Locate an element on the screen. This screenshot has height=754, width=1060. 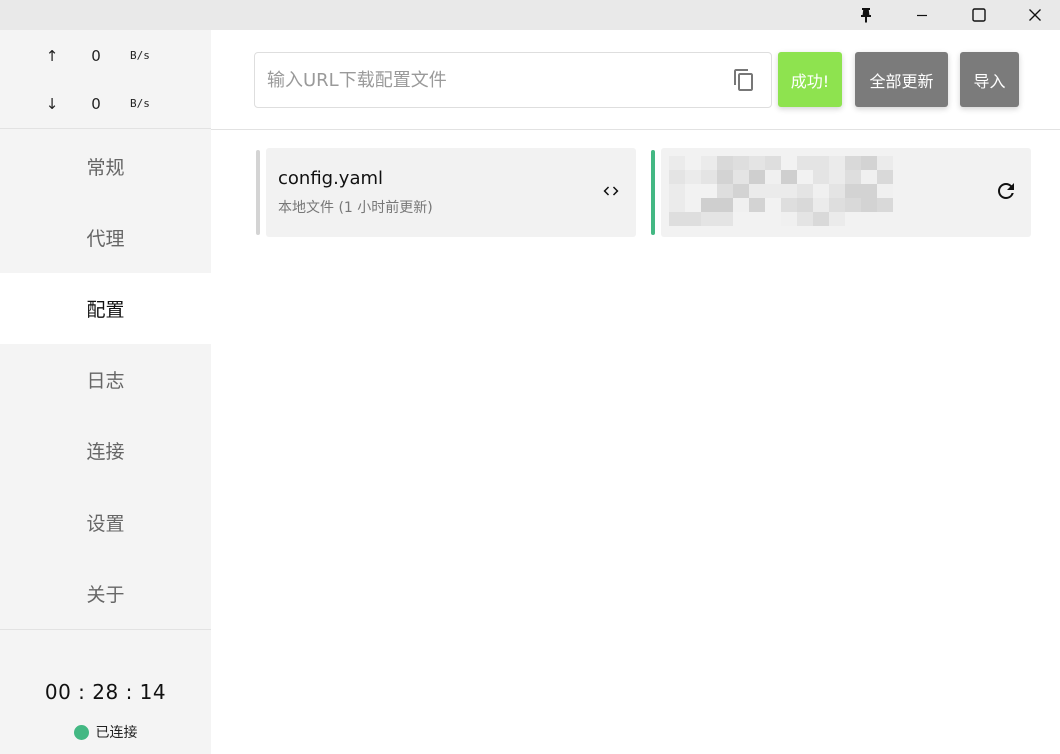
refresh-icon is located at coordinates (1006, 191).